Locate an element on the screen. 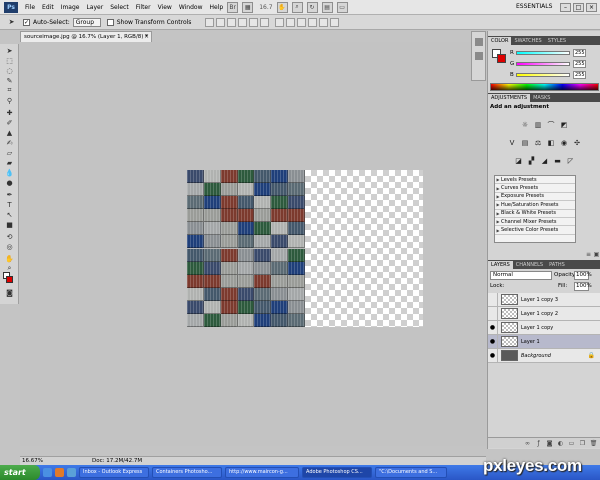  color-balance-icon: ⚖ is located at coordinates (538, 142).